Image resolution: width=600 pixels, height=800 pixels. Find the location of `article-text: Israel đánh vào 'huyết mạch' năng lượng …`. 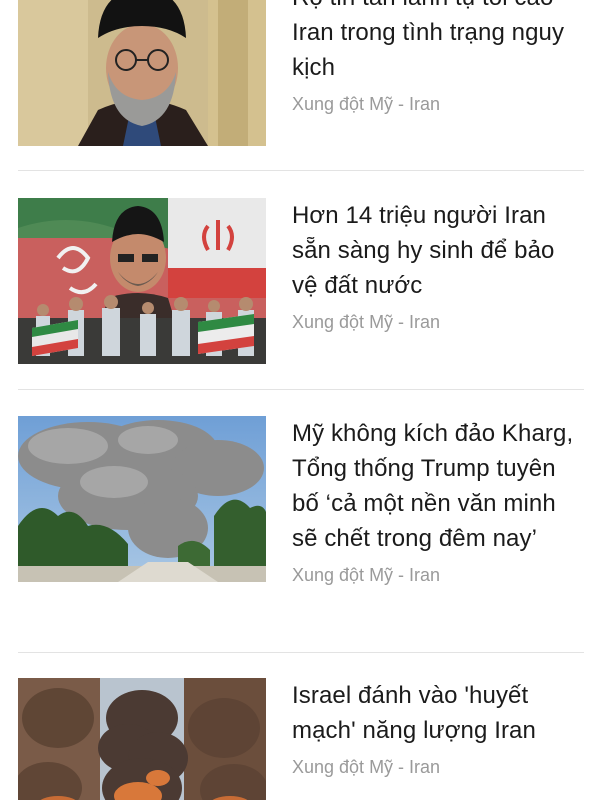

article-text: Israel đánh vào 'huyết mạch' năng lượng … is located at coordinates (438, 728).